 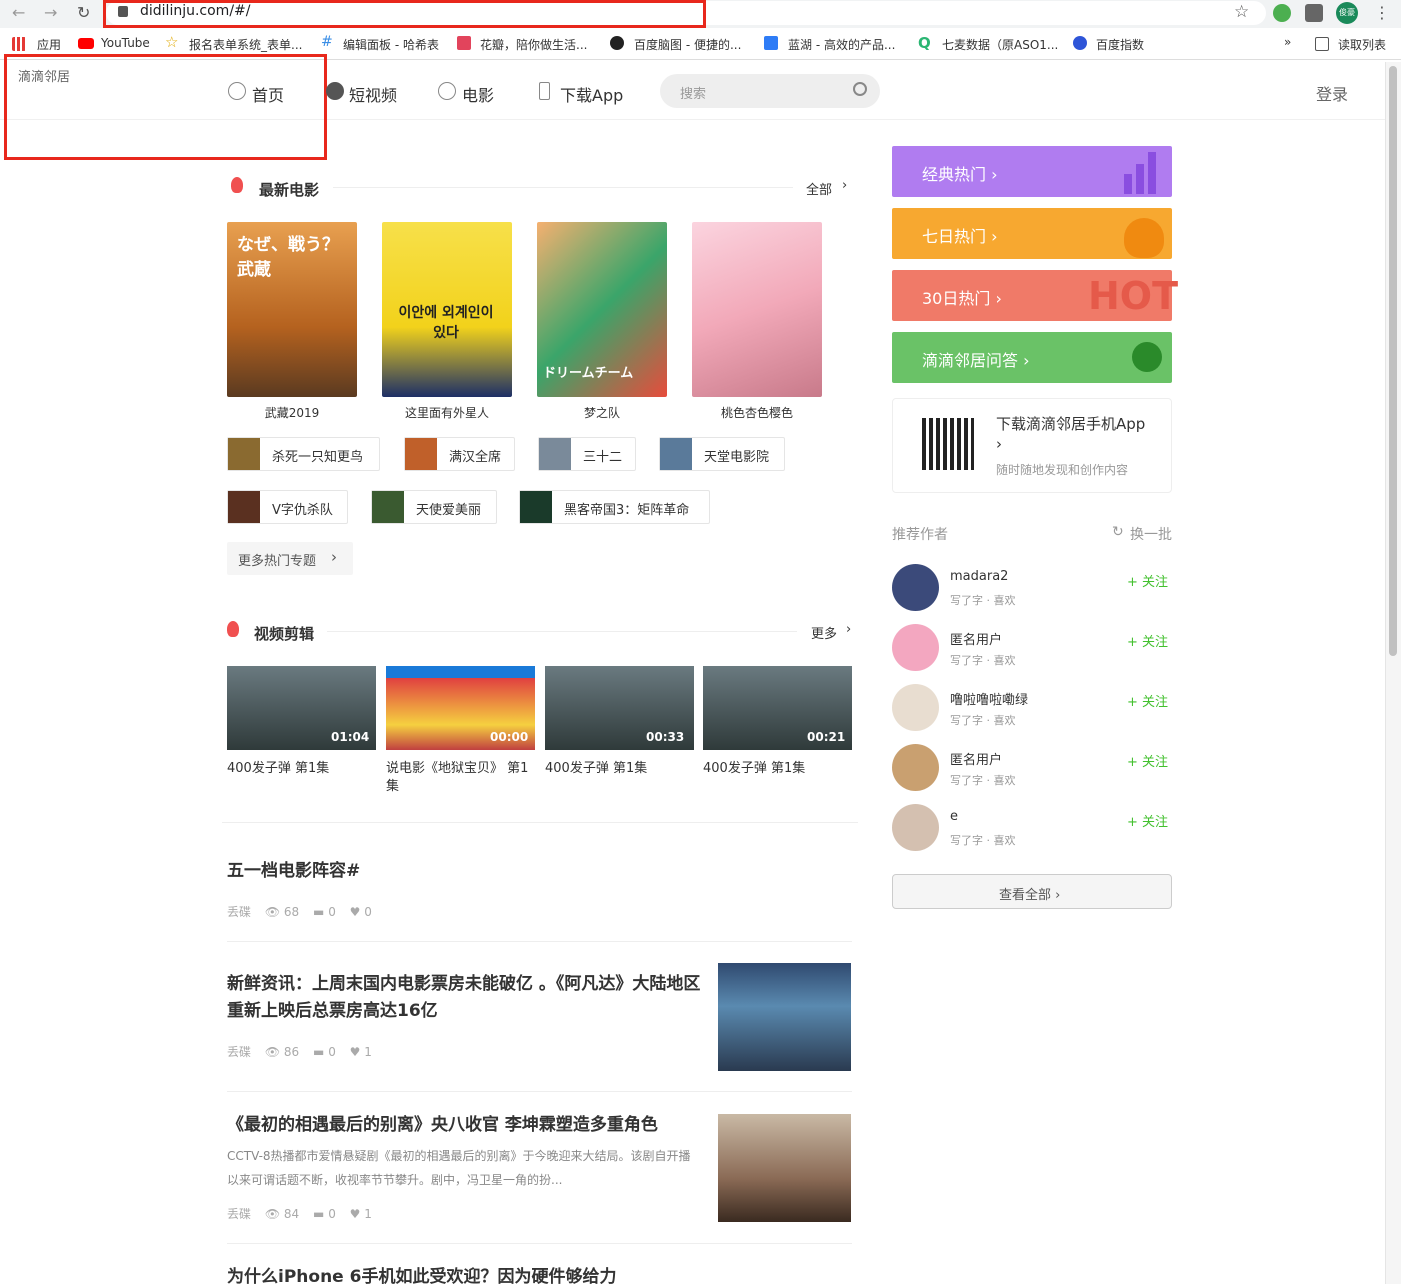 I want to click on promo-seven-day-hot: 七日热门 ›, so click(x=1032, y=233).